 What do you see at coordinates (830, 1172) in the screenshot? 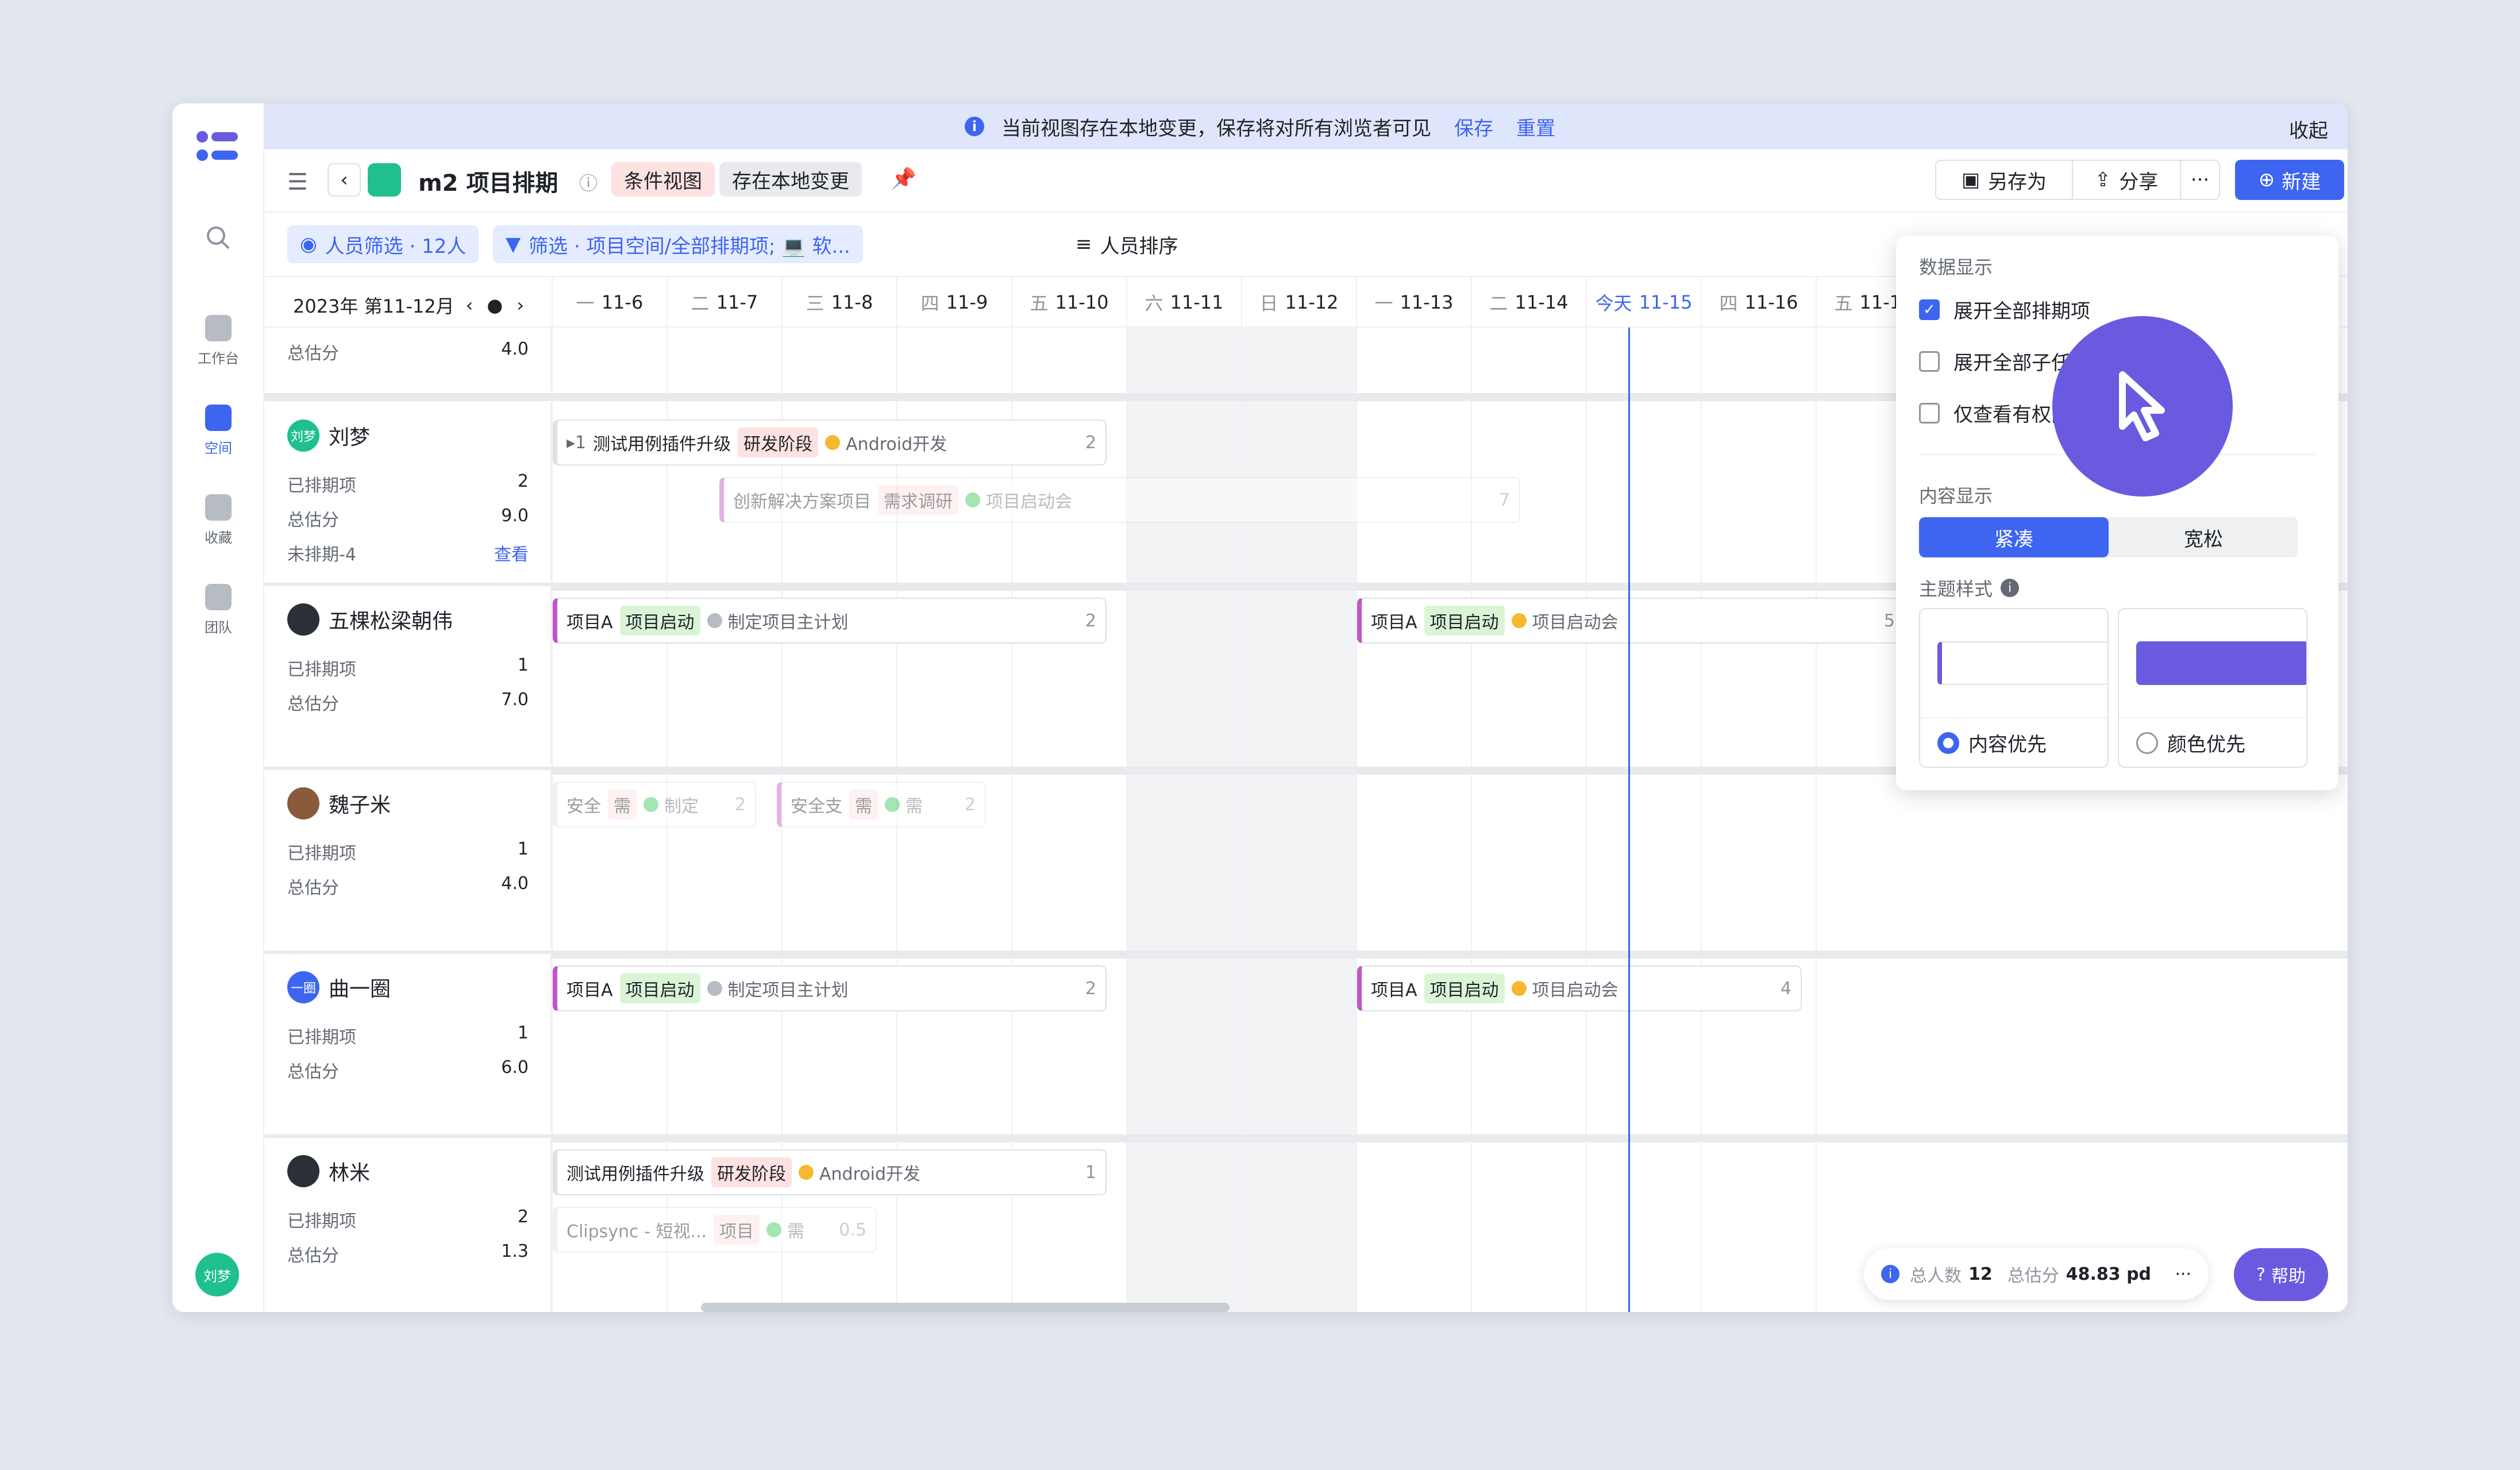
I see `schedule-bar: 测试用例插件升级 研发阶段 Android开发 1` at bounding box center [830, 1172].